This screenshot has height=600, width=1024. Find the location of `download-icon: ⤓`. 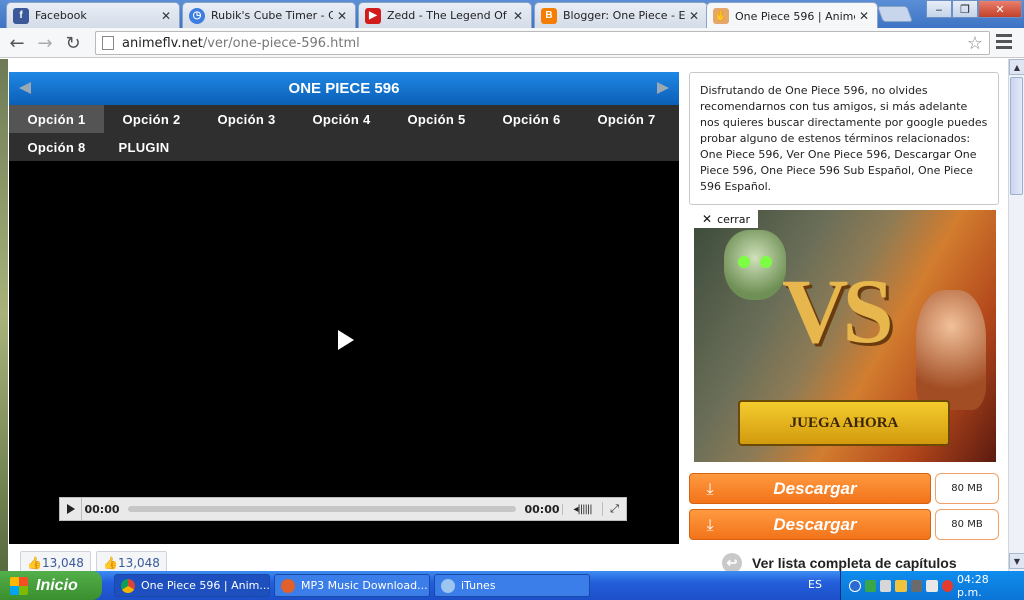

download-icon: ⤓ is located at coordinates (710, 488).